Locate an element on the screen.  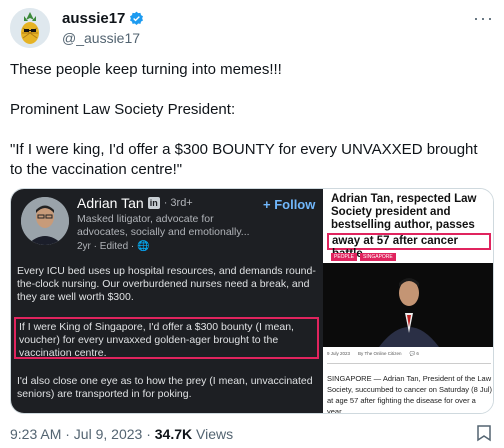
tweet-footer: 9:23 AM · Jul 9, 2023 · 34.7K Views is located at coordinates (121, 434).